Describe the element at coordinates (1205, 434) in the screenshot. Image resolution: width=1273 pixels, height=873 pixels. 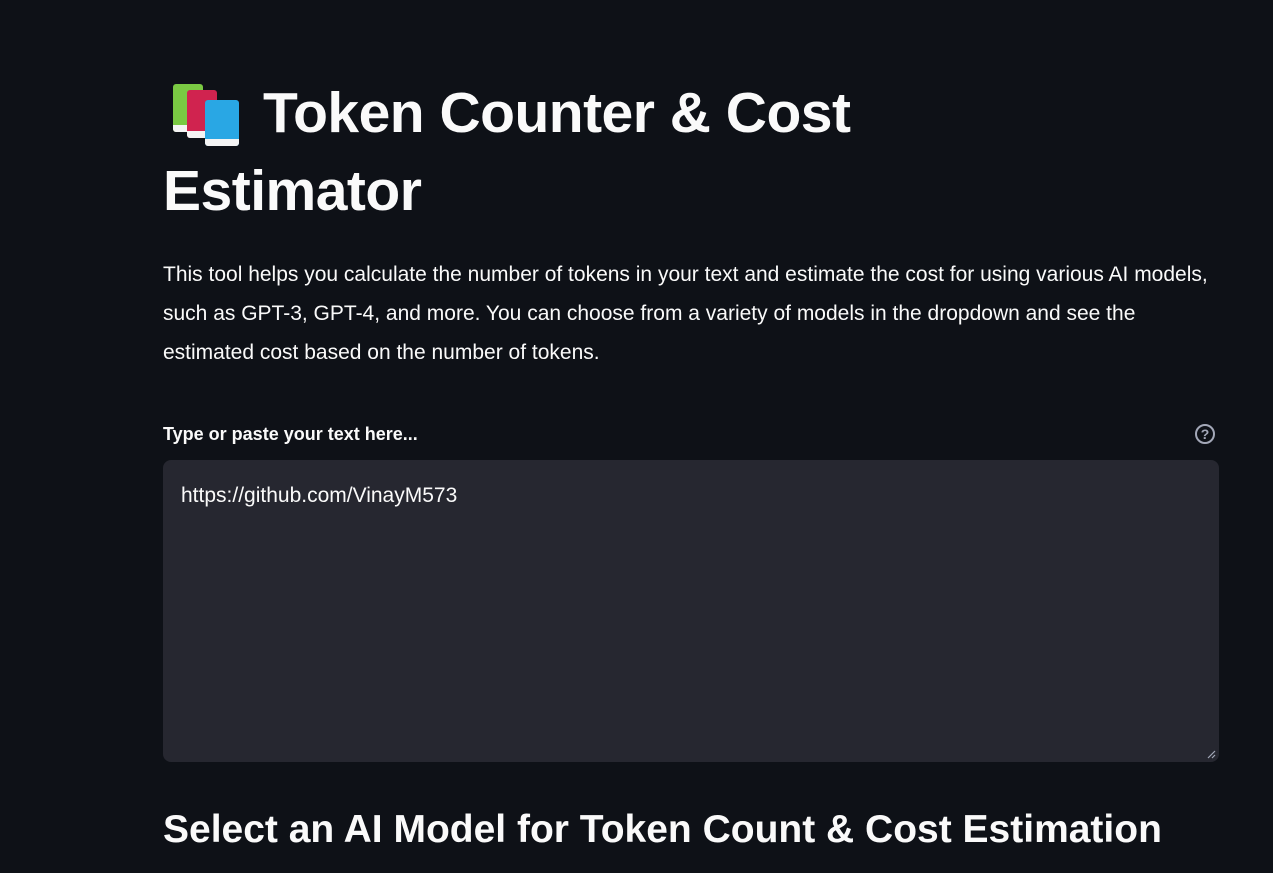
I see `help-circle-icon: ?` at that location.